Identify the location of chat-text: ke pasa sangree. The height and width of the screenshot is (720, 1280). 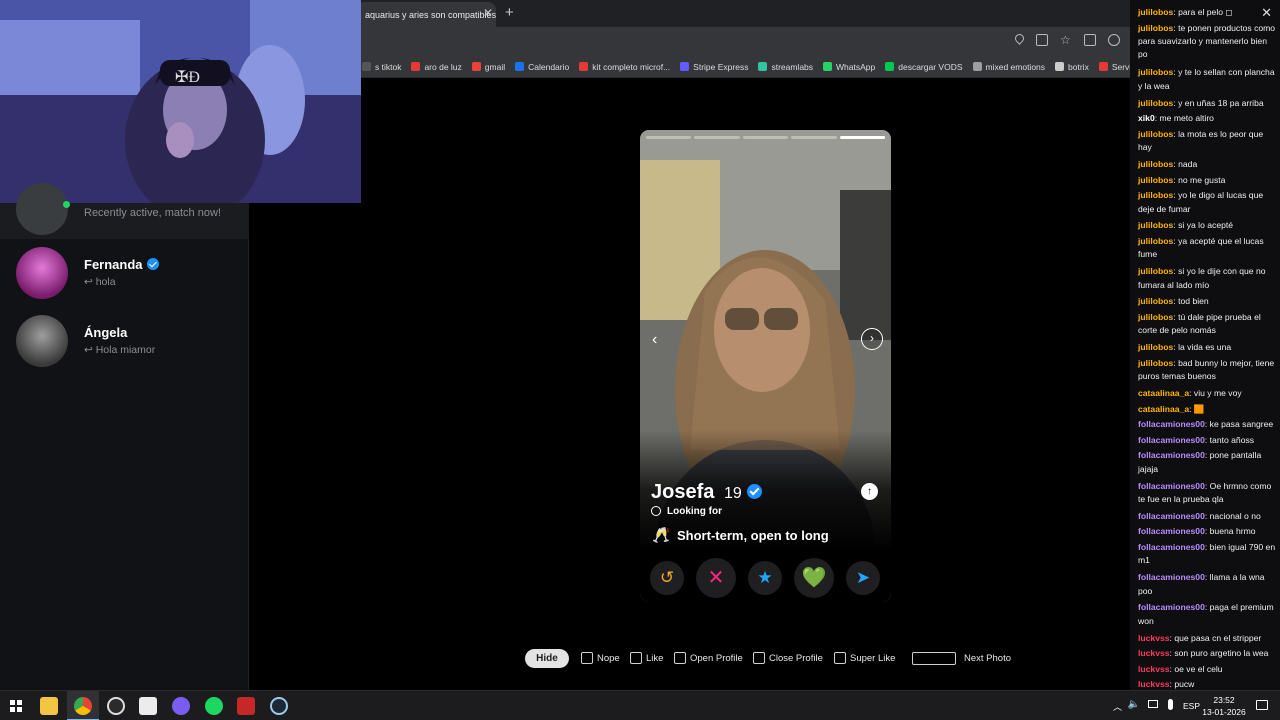
(1241, 424).